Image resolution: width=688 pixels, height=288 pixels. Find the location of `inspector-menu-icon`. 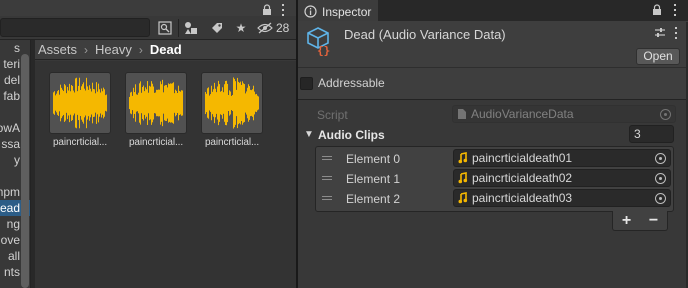

inspector-menu-icon is located at coordinates (675, 10).